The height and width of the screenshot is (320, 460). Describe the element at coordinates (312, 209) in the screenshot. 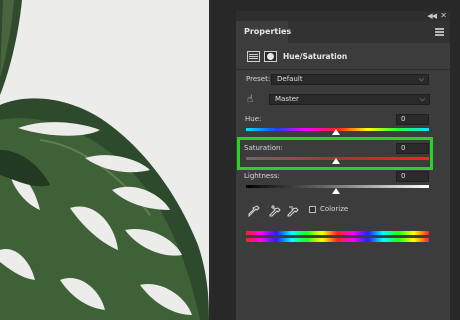

I see `colorize-checkbox` at that location.